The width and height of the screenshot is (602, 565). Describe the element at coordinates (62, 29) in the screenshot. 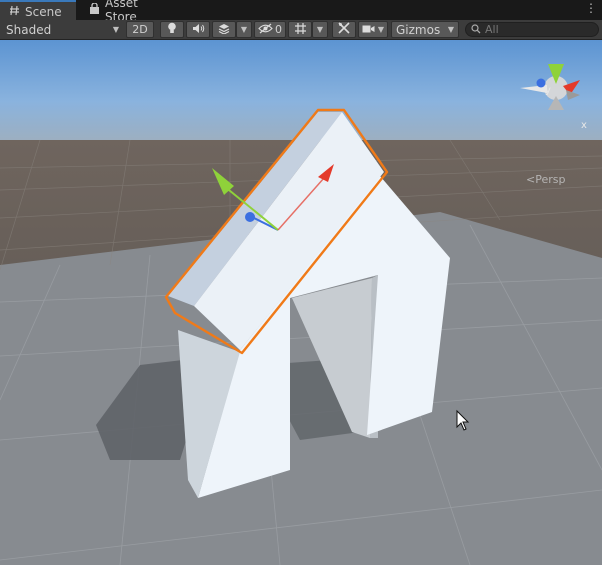

I see `draw-mode-dropdown: Shaded ▼` at that location.